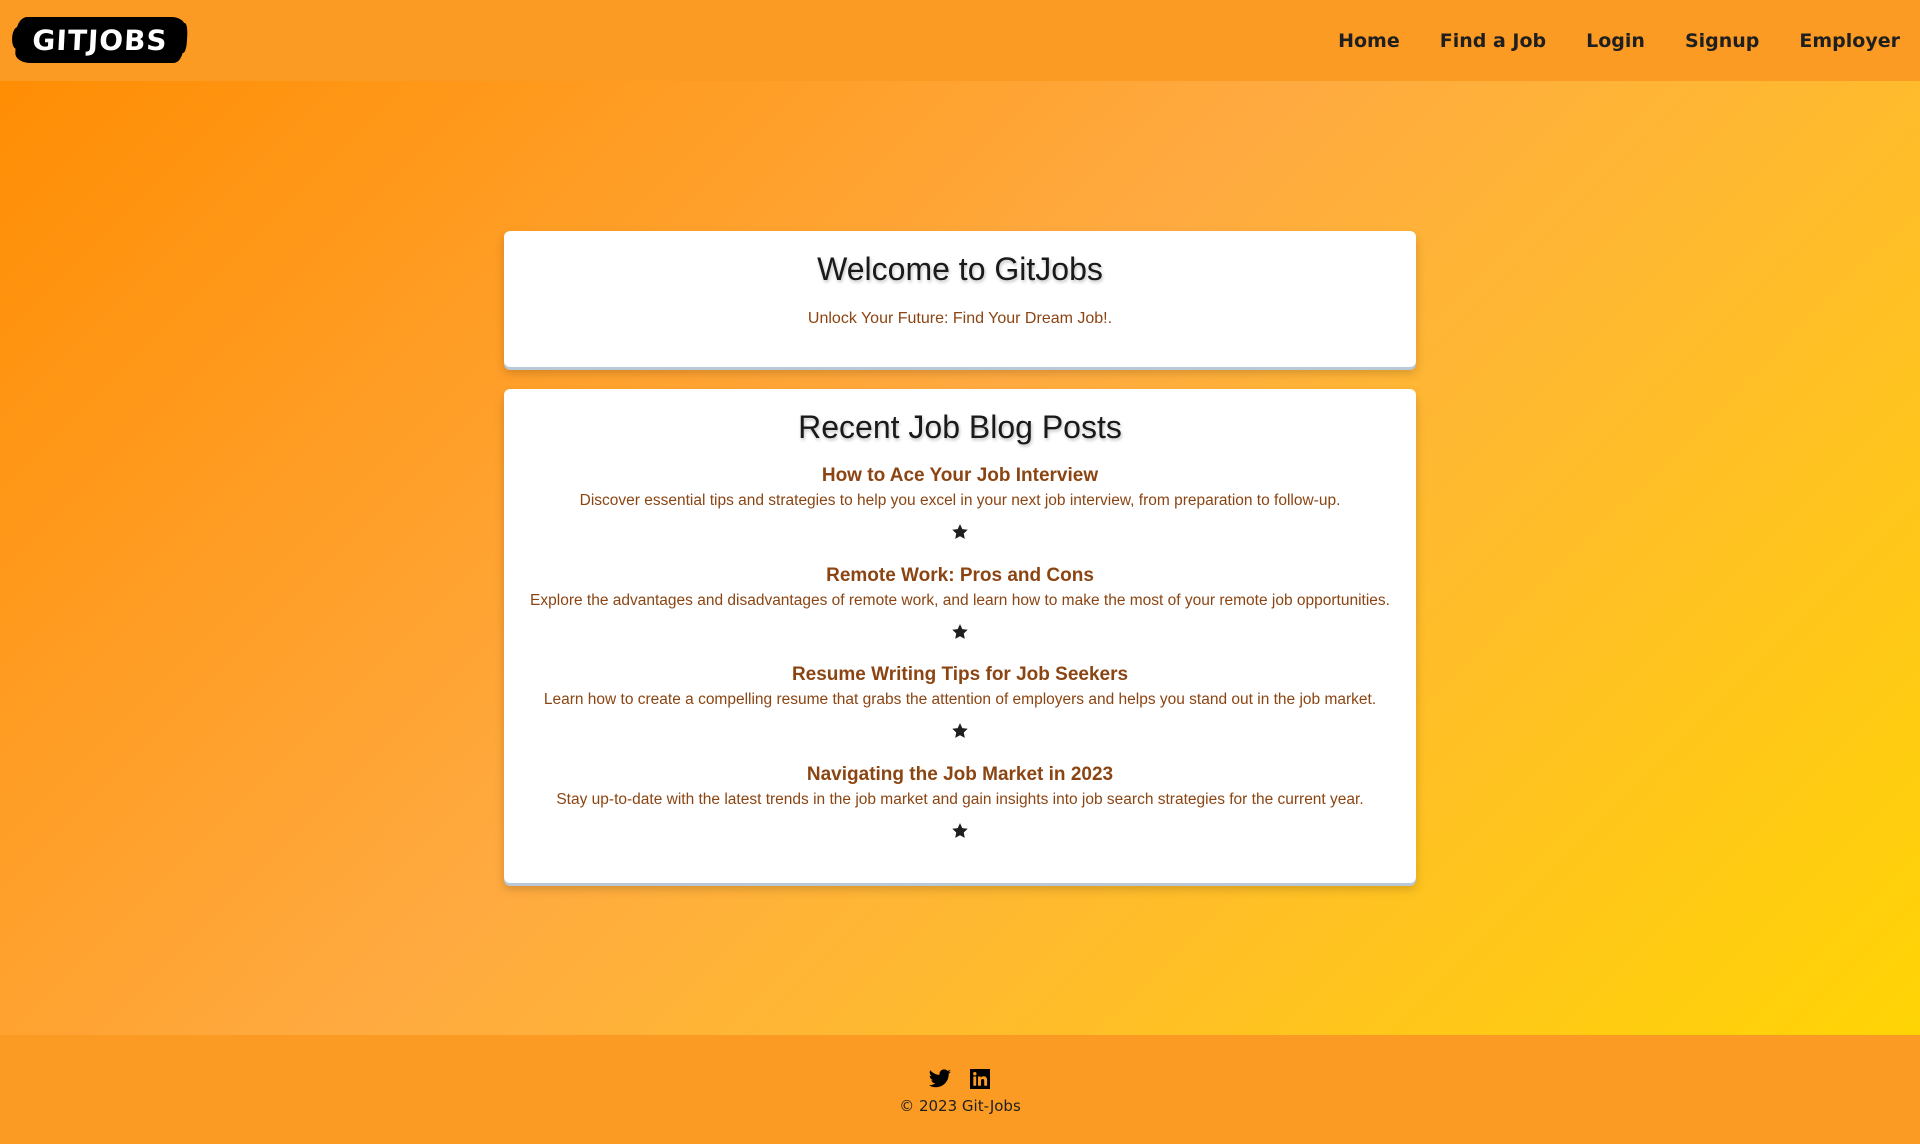  Describe the element at coordinates (960, 775) in the screenshot. I see `blog-post-title: Navigating the Job Market in 2023` at that location.